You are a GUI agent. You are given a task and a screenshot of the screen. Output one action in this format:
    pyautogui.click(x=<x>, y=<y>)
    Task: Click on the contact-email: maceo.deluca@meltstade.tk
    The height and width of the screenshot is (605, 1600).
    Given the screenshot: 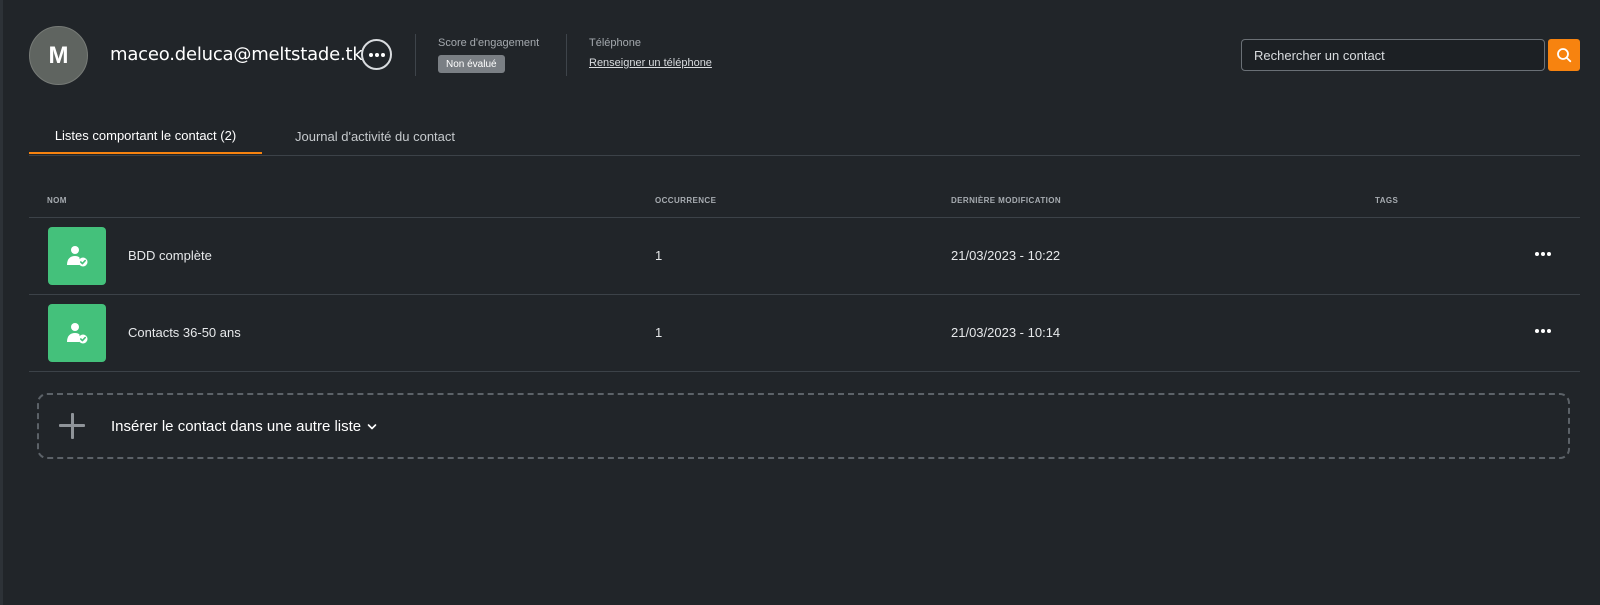 What is the action you would take?
    pyautogui.click(x=236, y=54)
    